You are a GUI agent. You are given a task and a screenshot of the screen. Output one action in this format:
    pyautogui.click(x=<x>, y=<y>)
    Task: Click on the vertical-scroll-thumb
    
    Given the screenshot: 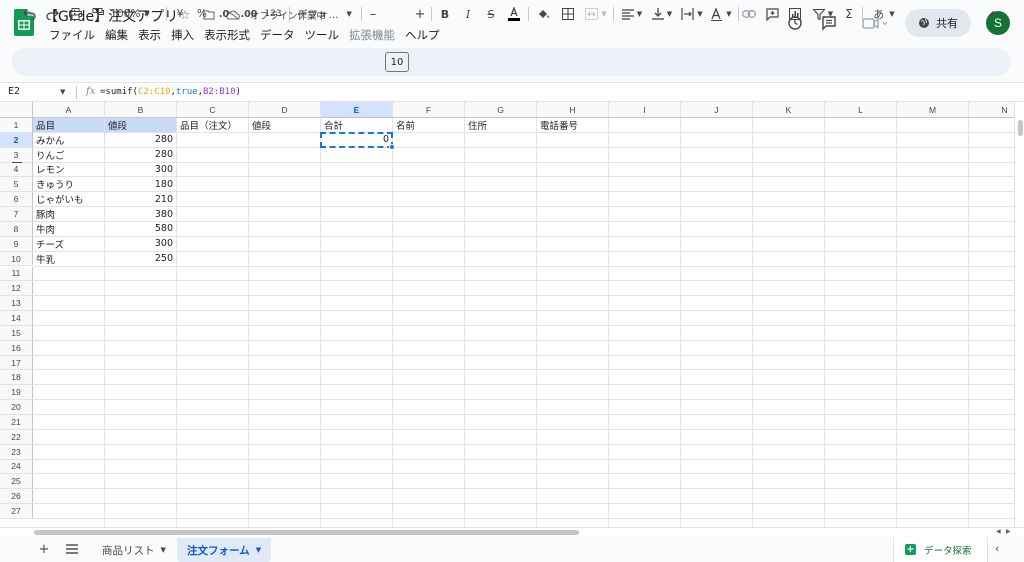 What is the action you would take?
    pyautogui.click(x=1020, y=128)
    